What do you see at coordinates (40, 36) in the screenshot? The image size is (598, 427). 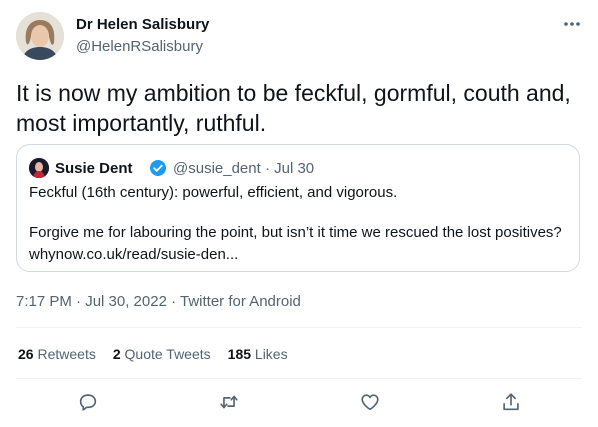 I see `avatar` at bounding box center [40, 36].